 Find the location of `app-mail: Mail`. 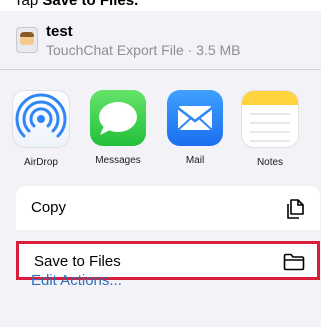

app-mail: Mail is located at coordinates (195, 128).